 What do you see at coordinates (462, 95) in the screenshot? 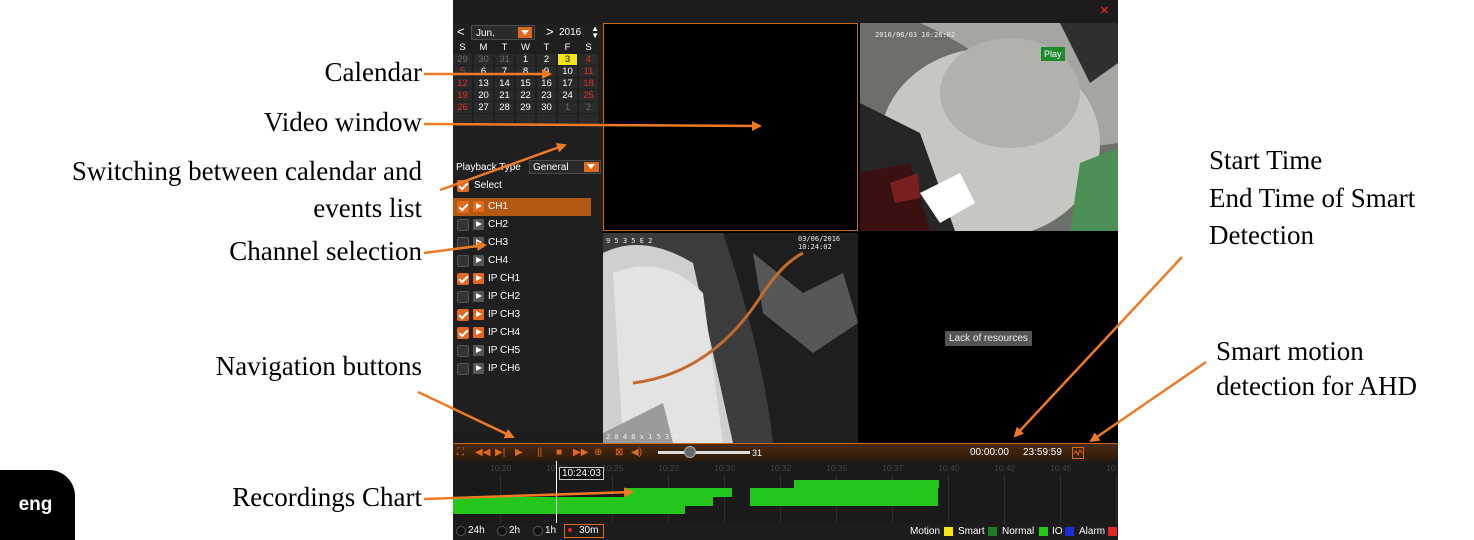
I see `calendar-day: 19` at bounding box center [462, 95].